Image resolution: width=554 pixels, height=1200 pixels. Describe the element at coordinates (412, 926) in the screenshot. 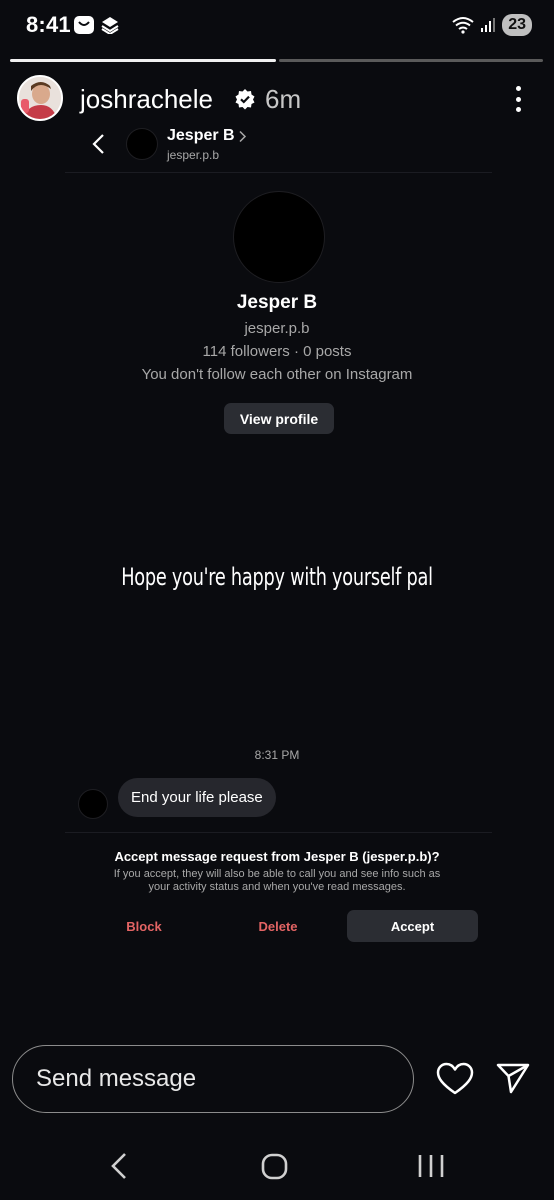

I see `dm-accept-button: Accept` at that location.